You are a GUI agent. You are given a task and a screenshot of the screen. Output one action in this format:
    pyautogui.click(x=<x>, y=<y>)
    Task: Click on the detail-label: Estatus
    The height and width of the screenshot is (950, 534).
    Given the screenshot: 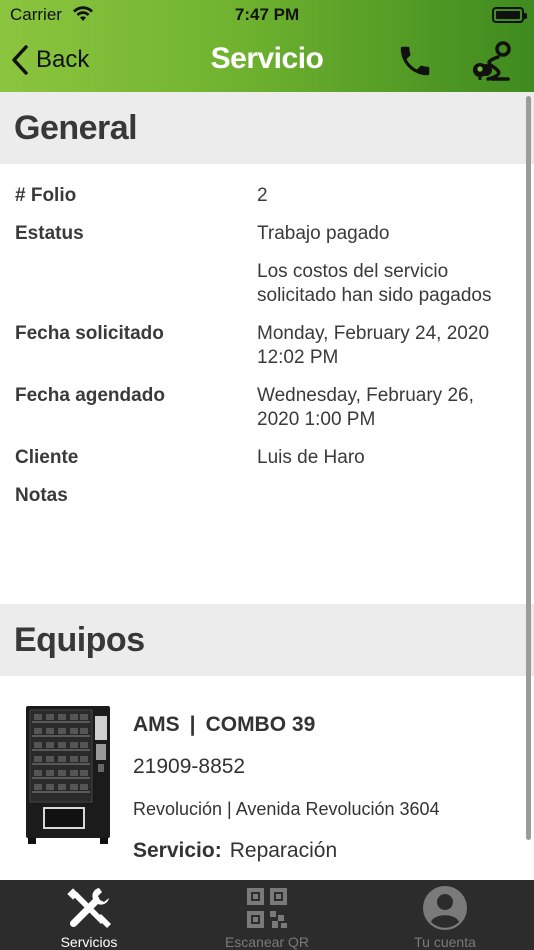 What is the action you would take?
    pyautogui.click(x=49, y=233)
    